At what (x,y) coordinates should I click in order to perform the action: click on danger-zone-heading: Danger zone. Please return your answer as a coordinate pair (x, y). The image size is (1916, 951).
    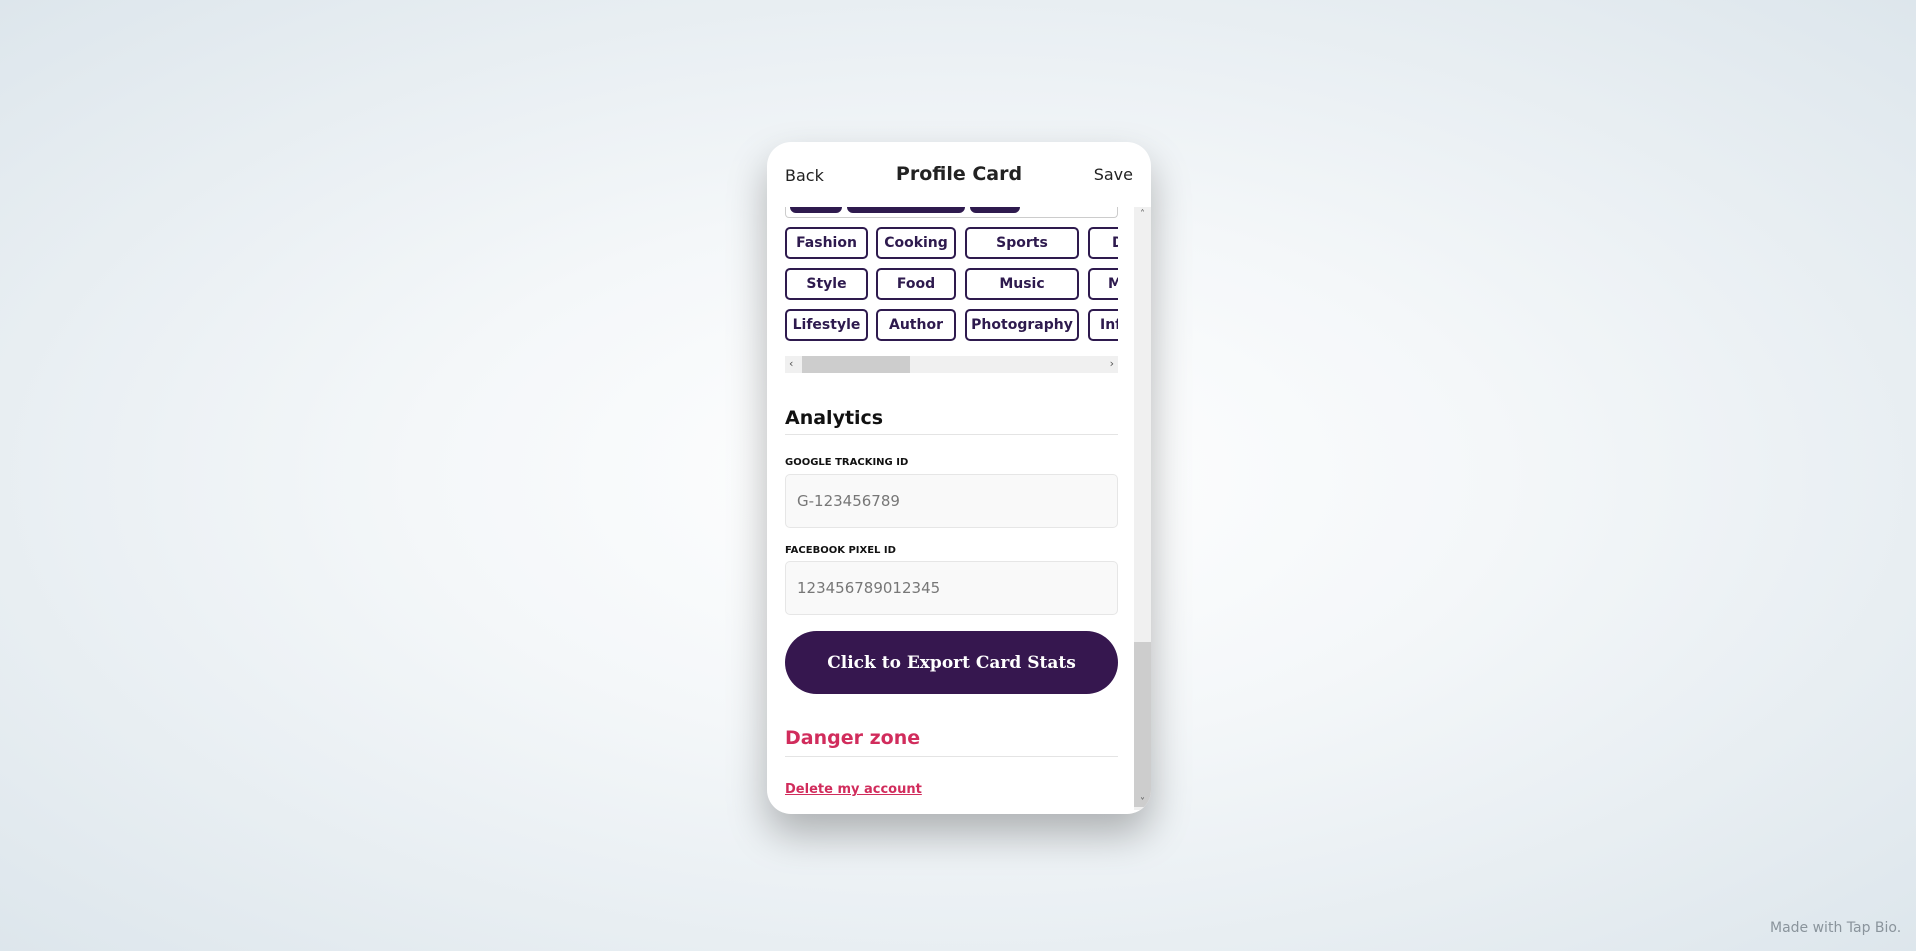
    Looking at the image, I should click on (853, 738).